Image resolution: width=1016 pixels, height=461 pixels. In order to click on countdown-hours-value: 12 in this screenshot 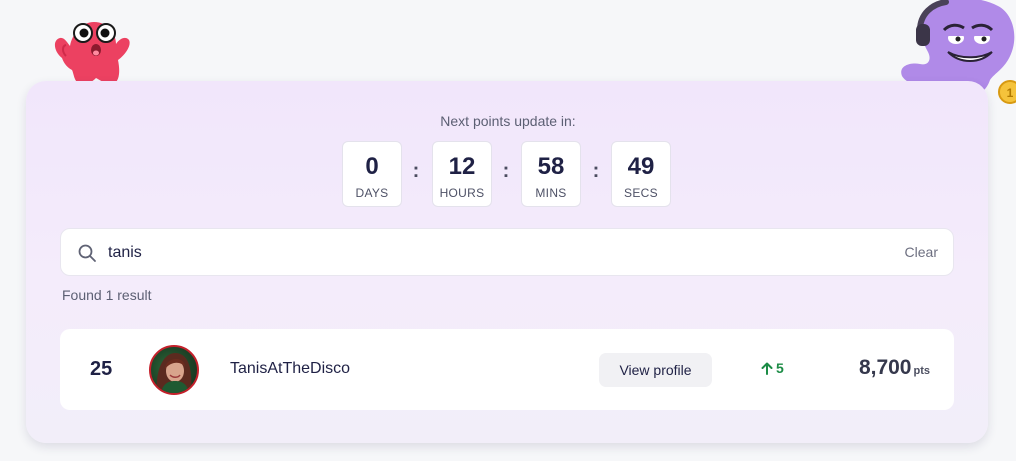, I will do `click(462, 166)`.